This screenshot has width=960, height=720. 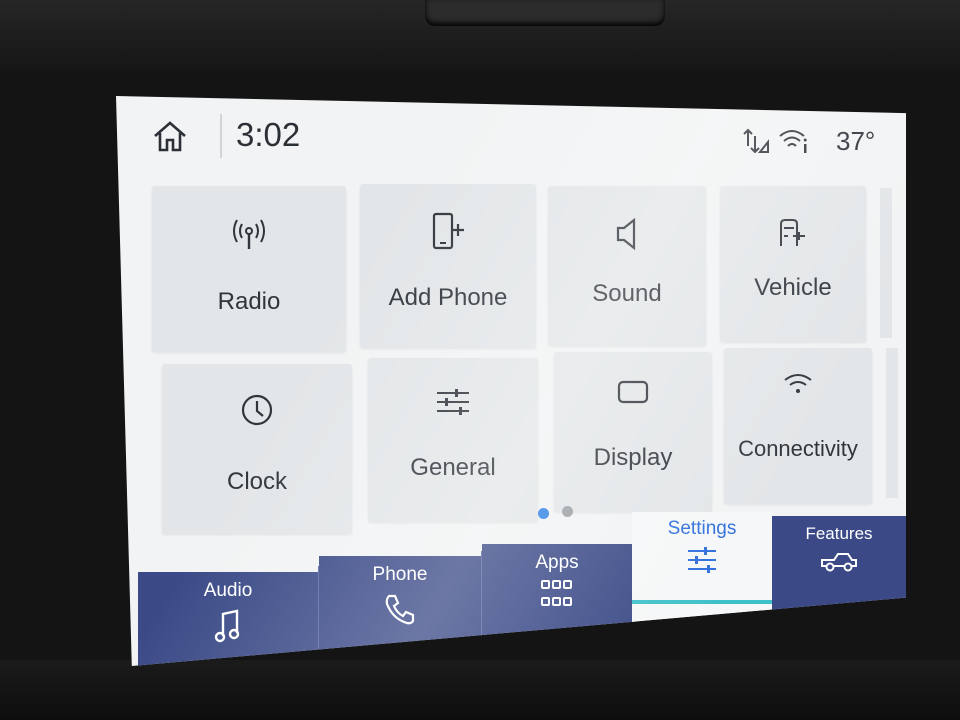 I want to click on tile-label: Display, so click(x=633, y=457).